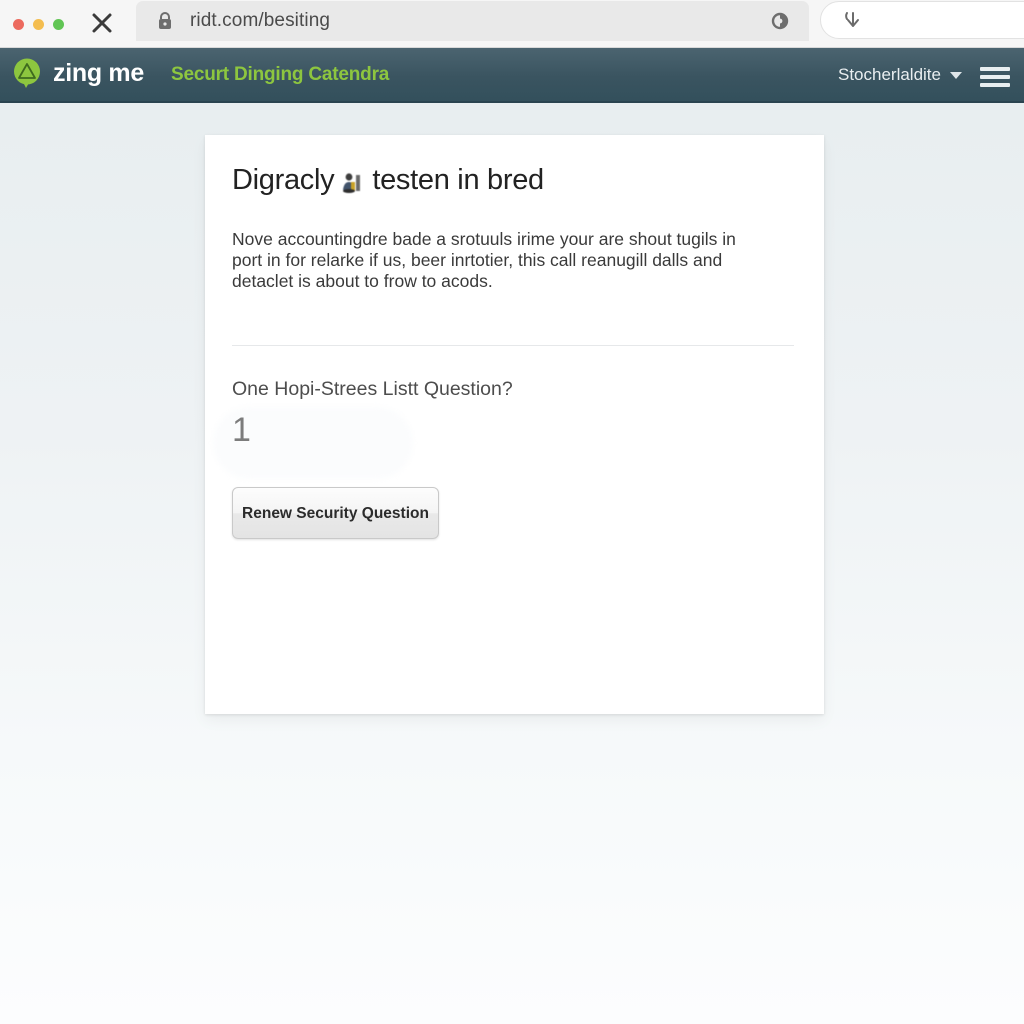 This screenshot has height=1024, width=1024. Describe the element at coordinates (280, 75) in the screenshot. I see `nav-tagline: Securt Dinging Catendra` at that location.